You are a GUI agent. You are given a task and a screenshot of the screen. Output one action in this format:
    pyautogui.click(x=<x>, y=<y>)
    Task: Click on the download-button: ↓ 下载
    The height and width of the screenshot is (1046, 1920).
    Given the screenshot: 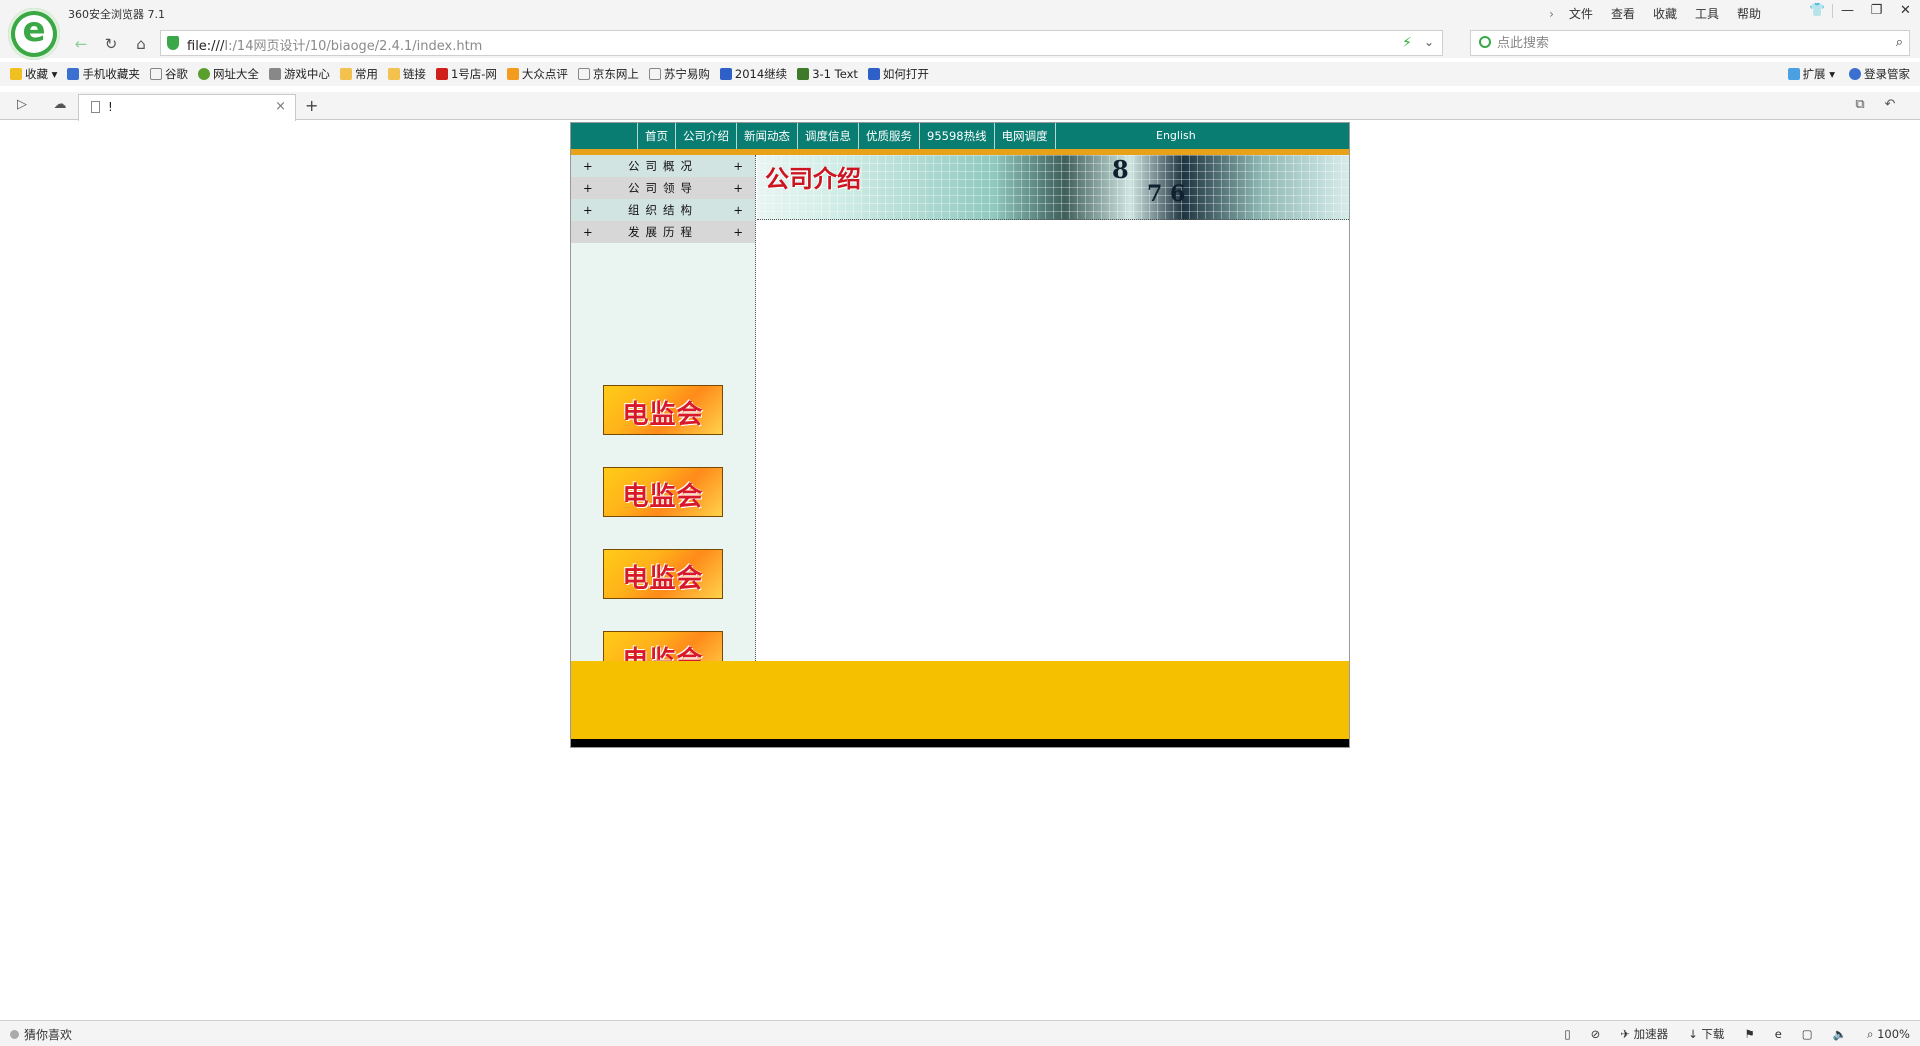 What is the action you would take?
    pyautogui.click(x=1706, y=1034)
    